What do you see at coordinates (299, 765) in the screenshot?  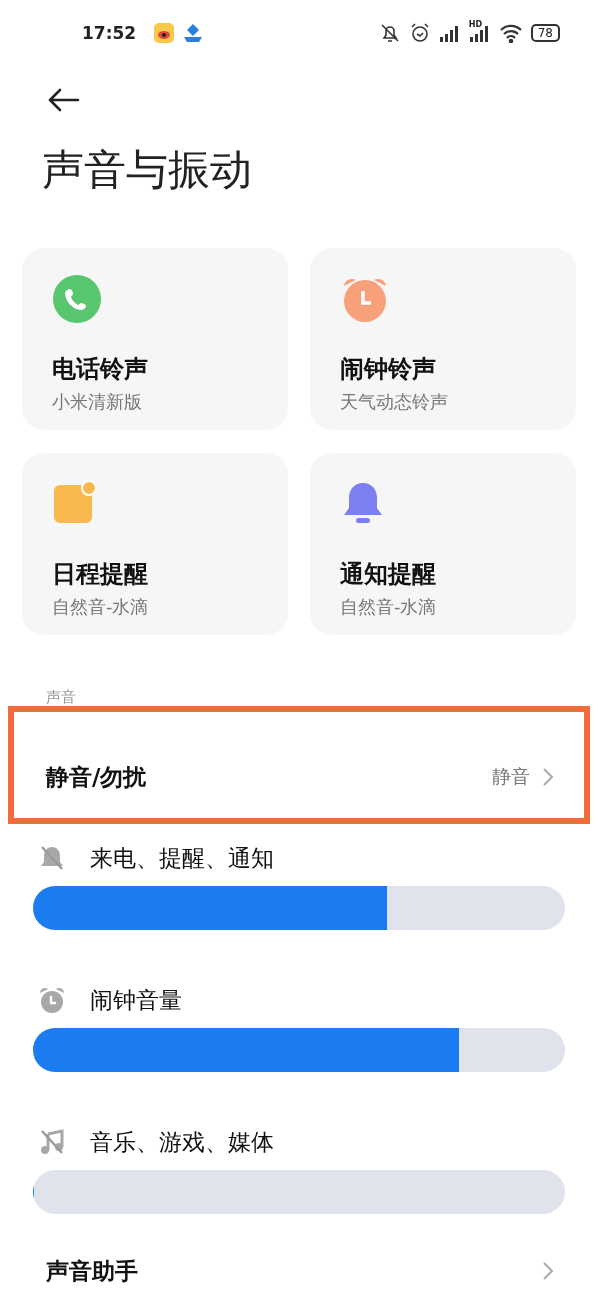 I see `settings-row: 静音/勿扰 静音` at bounding box center [299, 765].